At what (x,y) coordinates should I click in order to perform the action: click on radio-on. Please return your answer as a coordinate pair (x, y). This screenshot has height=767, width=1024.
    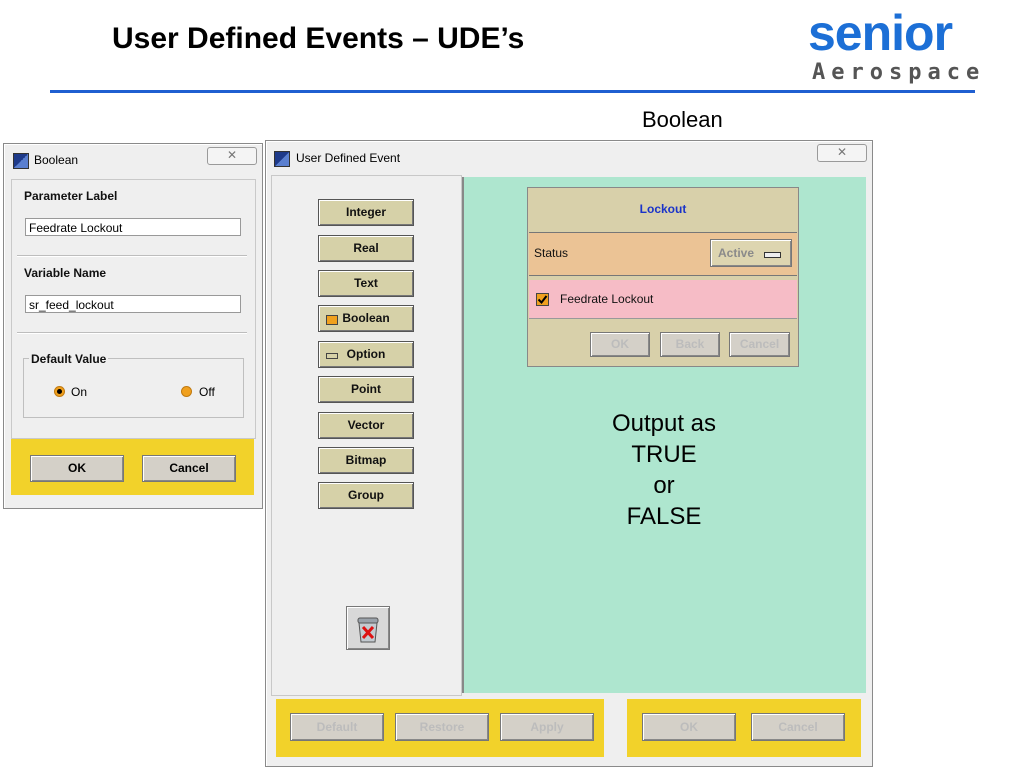
    Looking at the image, I should click on (59, 391).